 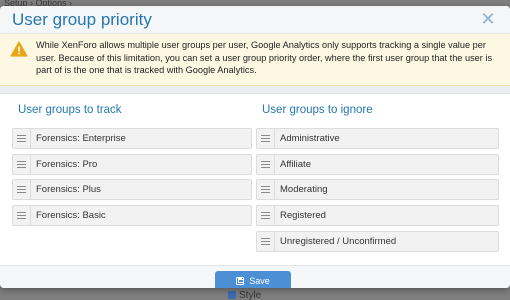 What do you see at coordinates (67, 164) in the screenshot?
I see `track-item-label: Forensics: Pro` at bounding box center [67, 164].